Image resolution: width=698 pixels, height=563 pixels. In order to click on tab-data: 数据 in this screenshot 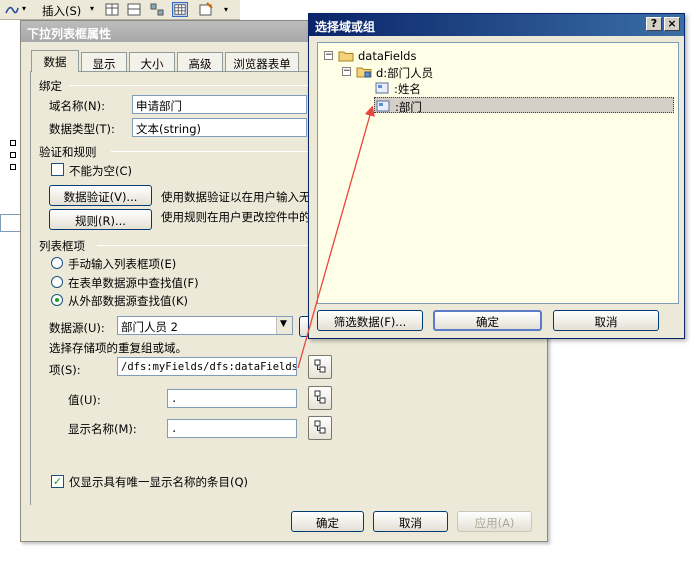, I will do `click(55, 61)`.